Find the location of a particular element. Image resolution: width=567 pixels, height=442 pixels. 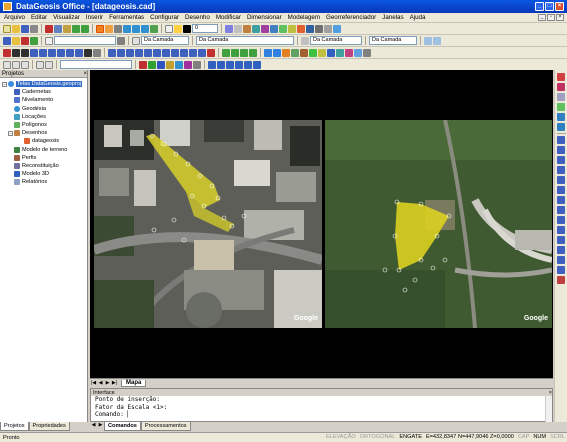

collapse-icon: − is located at coordinates (4, 84).